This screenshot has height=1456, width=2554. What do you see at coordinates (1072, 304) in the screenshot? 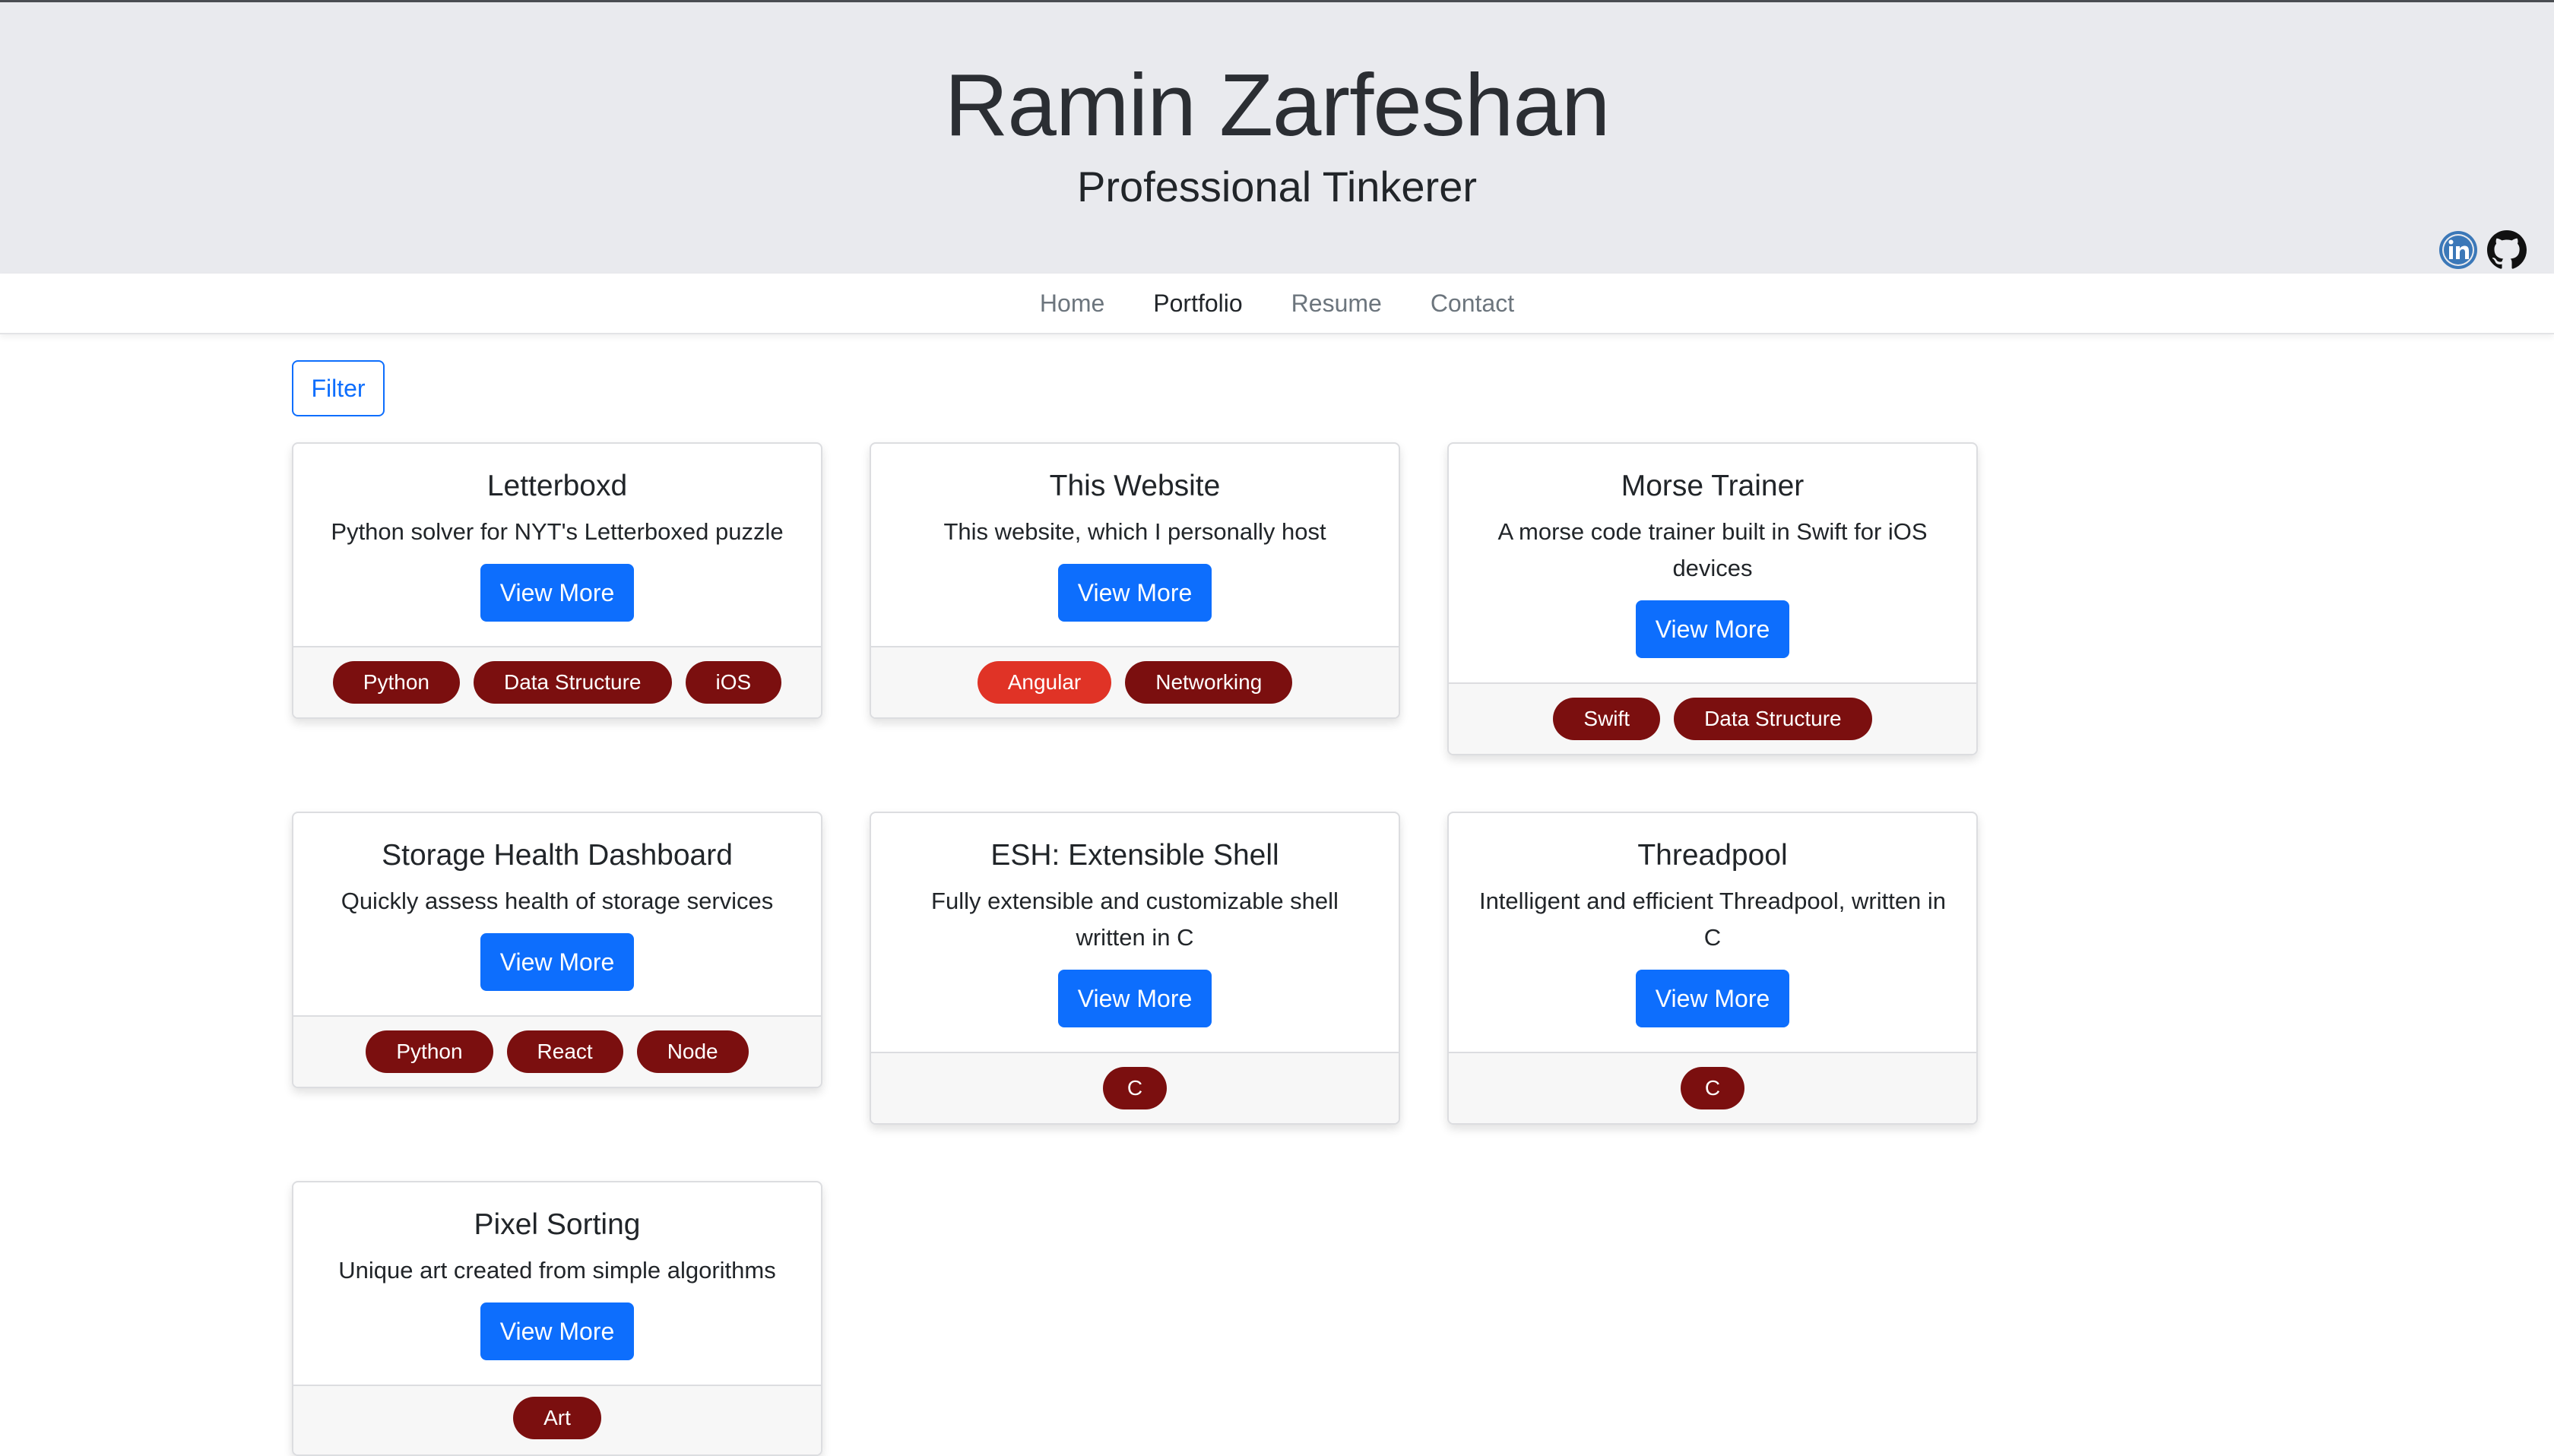
I see `nav-item-home: Home` at bounding box center [1072, 304].